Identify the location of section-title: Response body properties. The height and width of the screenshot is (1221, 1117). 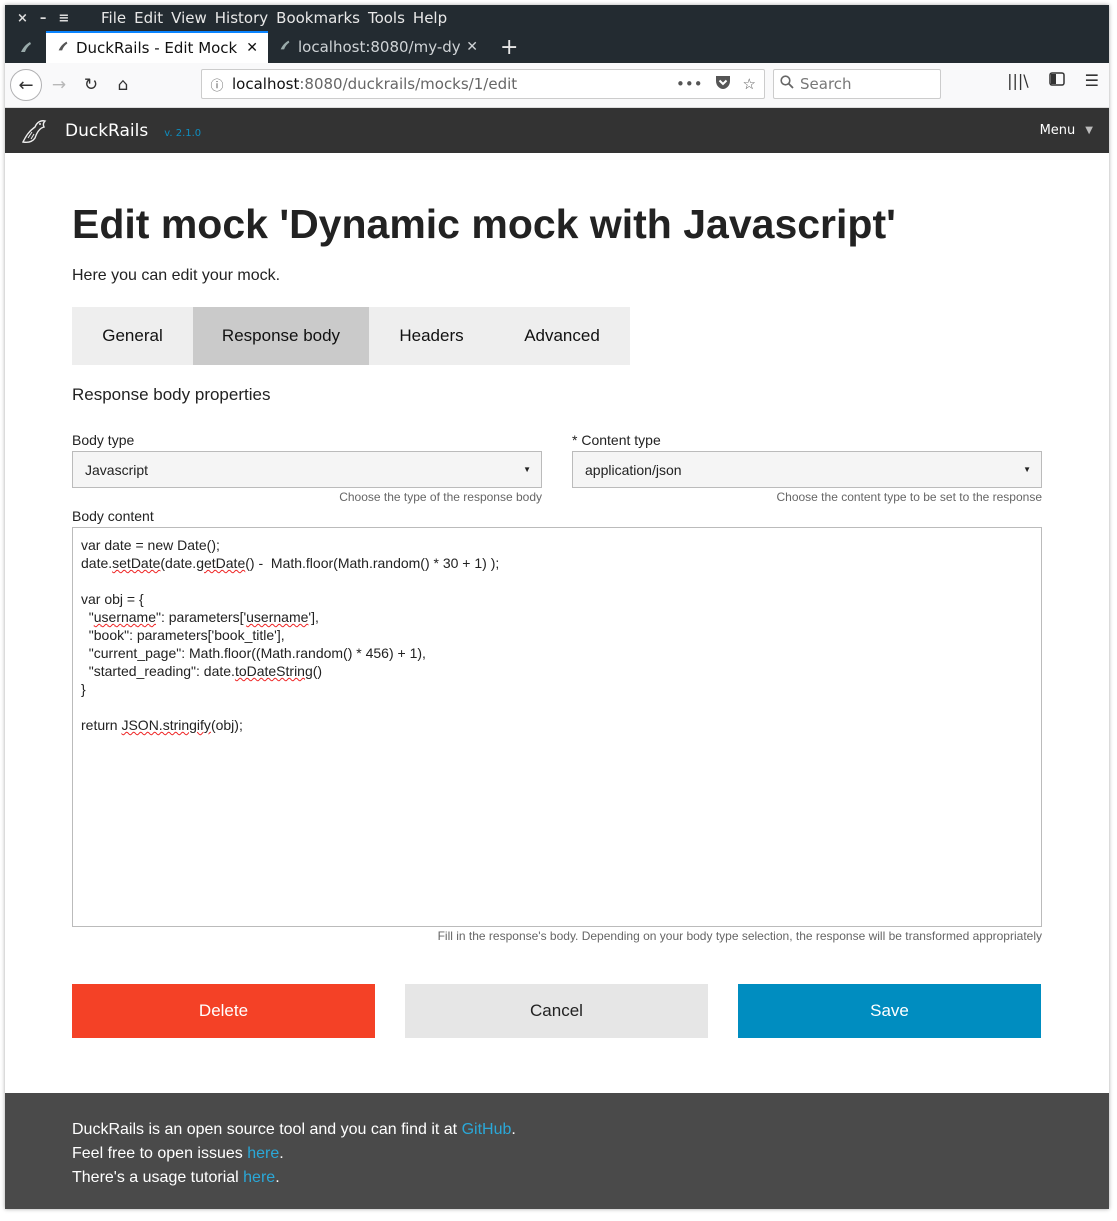
(171, 394).